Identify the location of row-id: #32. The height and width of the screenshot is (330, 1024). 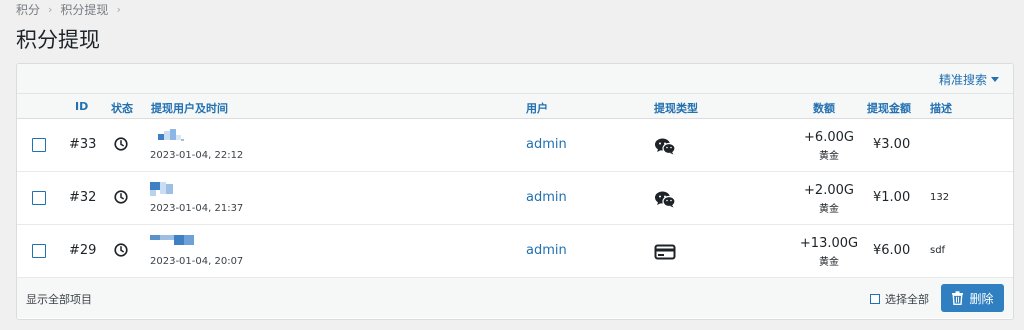
(83, 197).